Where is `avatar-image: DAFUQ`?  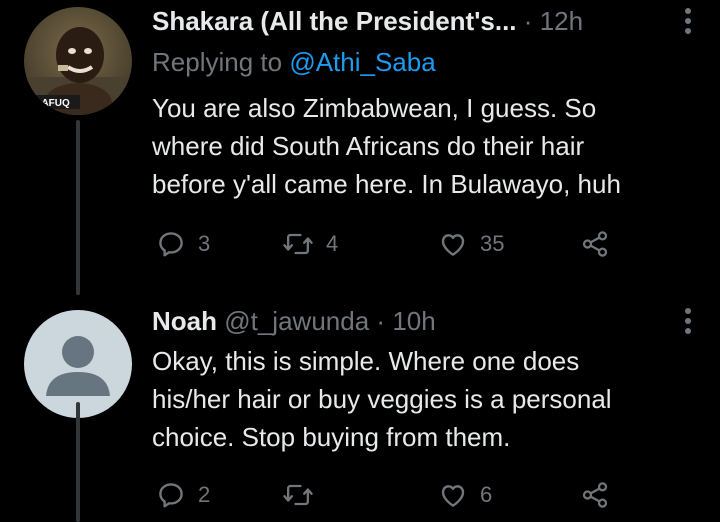 avatar-image: DAFUQ is located at coordinates (78, 61).